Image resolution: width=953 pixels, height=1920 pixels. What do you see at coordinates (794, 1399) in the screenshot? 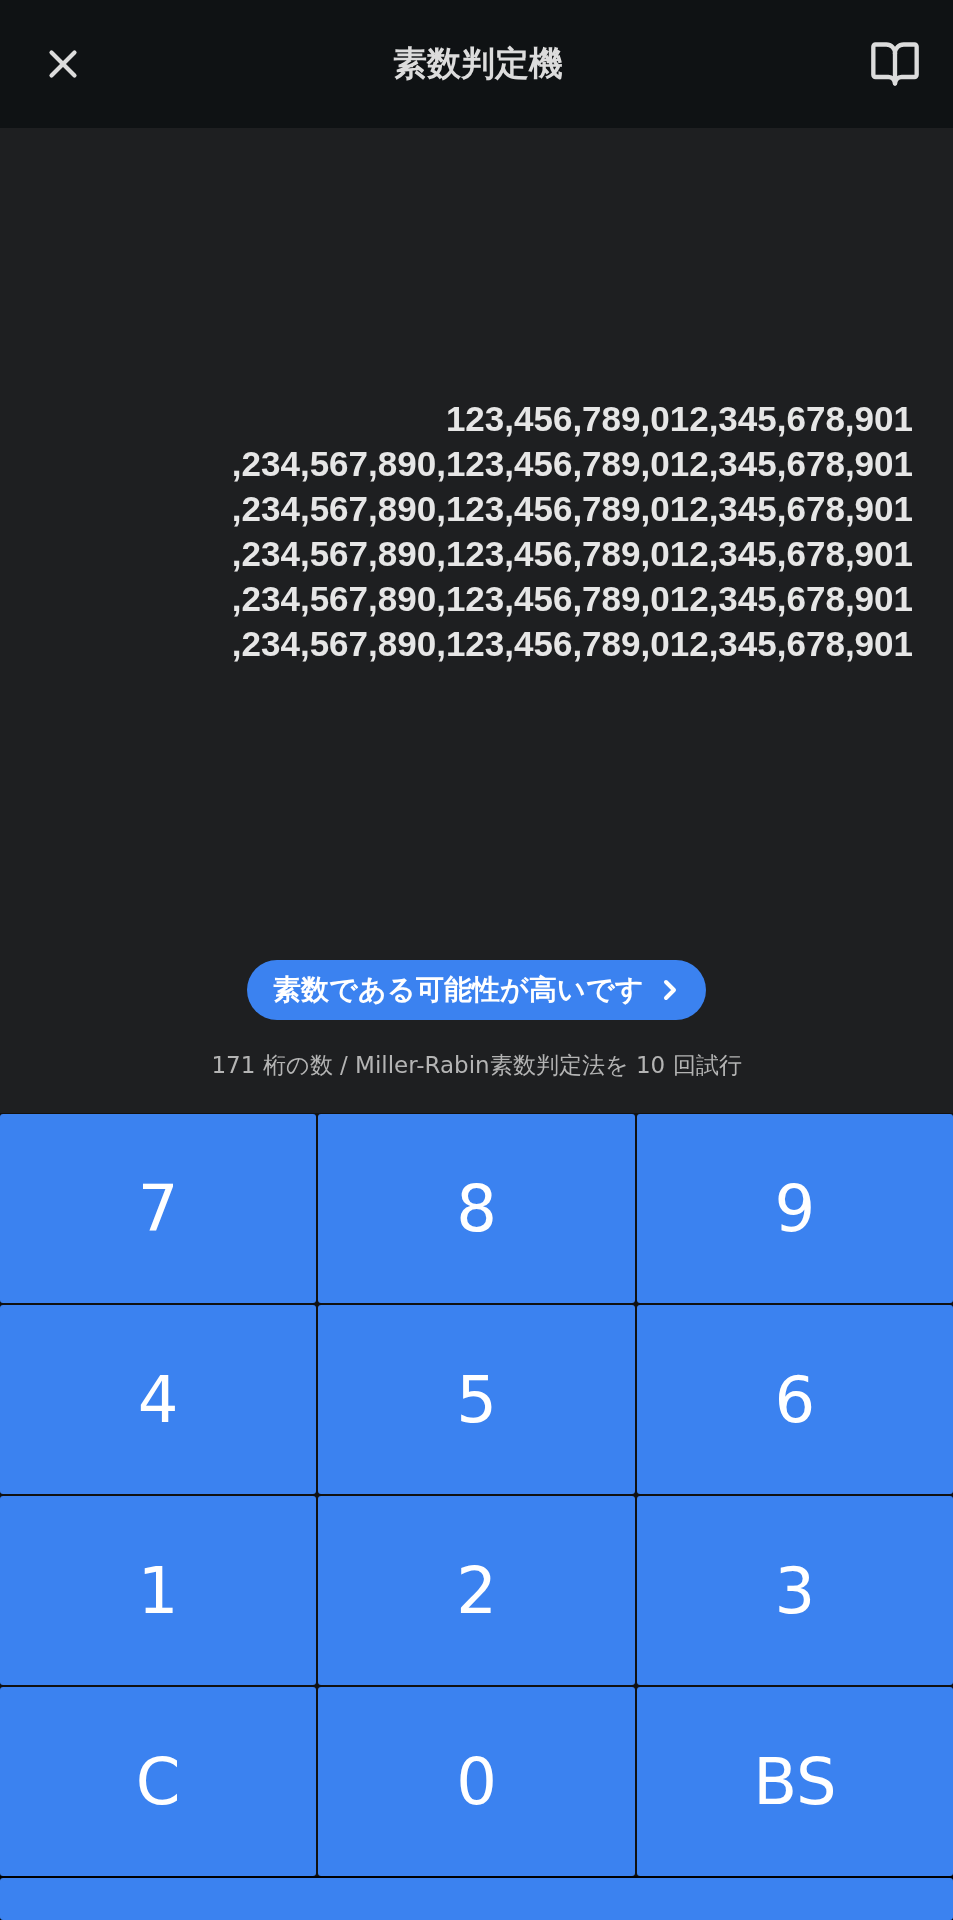
I see `keypad-key: 6` at bounding box center [794, 1399].